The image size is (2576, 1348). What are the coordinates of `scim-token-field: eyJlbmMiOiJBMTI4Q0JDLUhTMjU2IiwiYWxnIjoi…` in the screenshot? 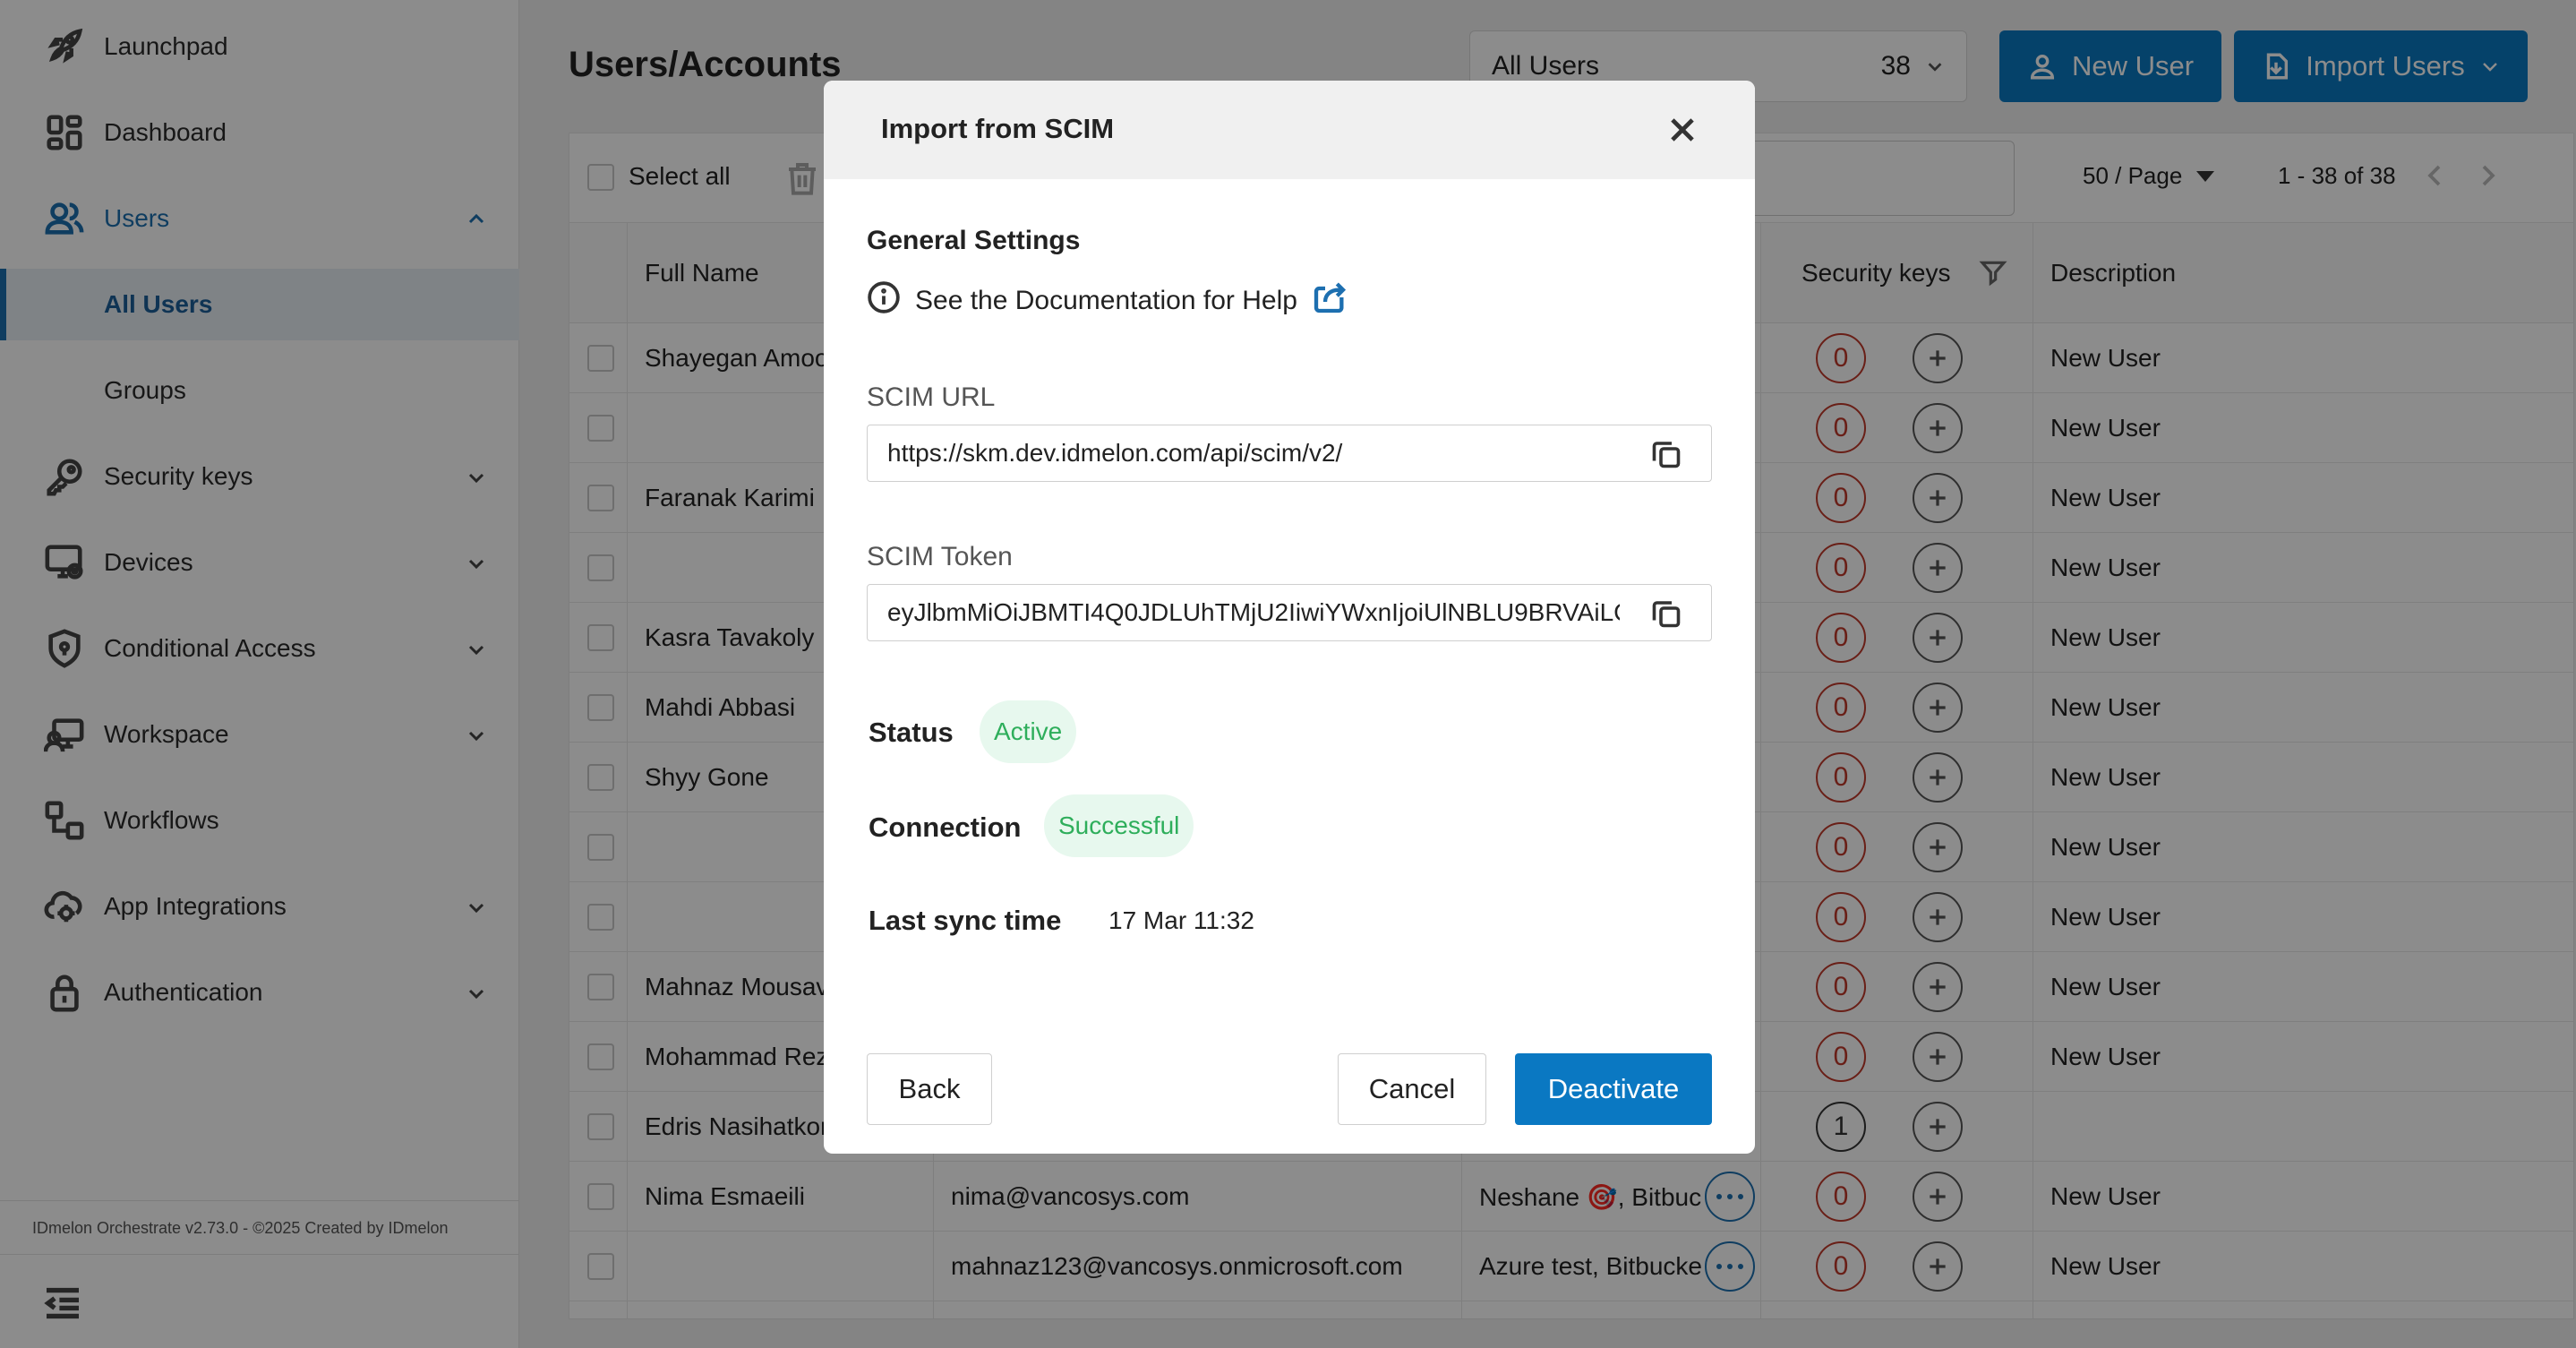 It's located at (1289, 612).